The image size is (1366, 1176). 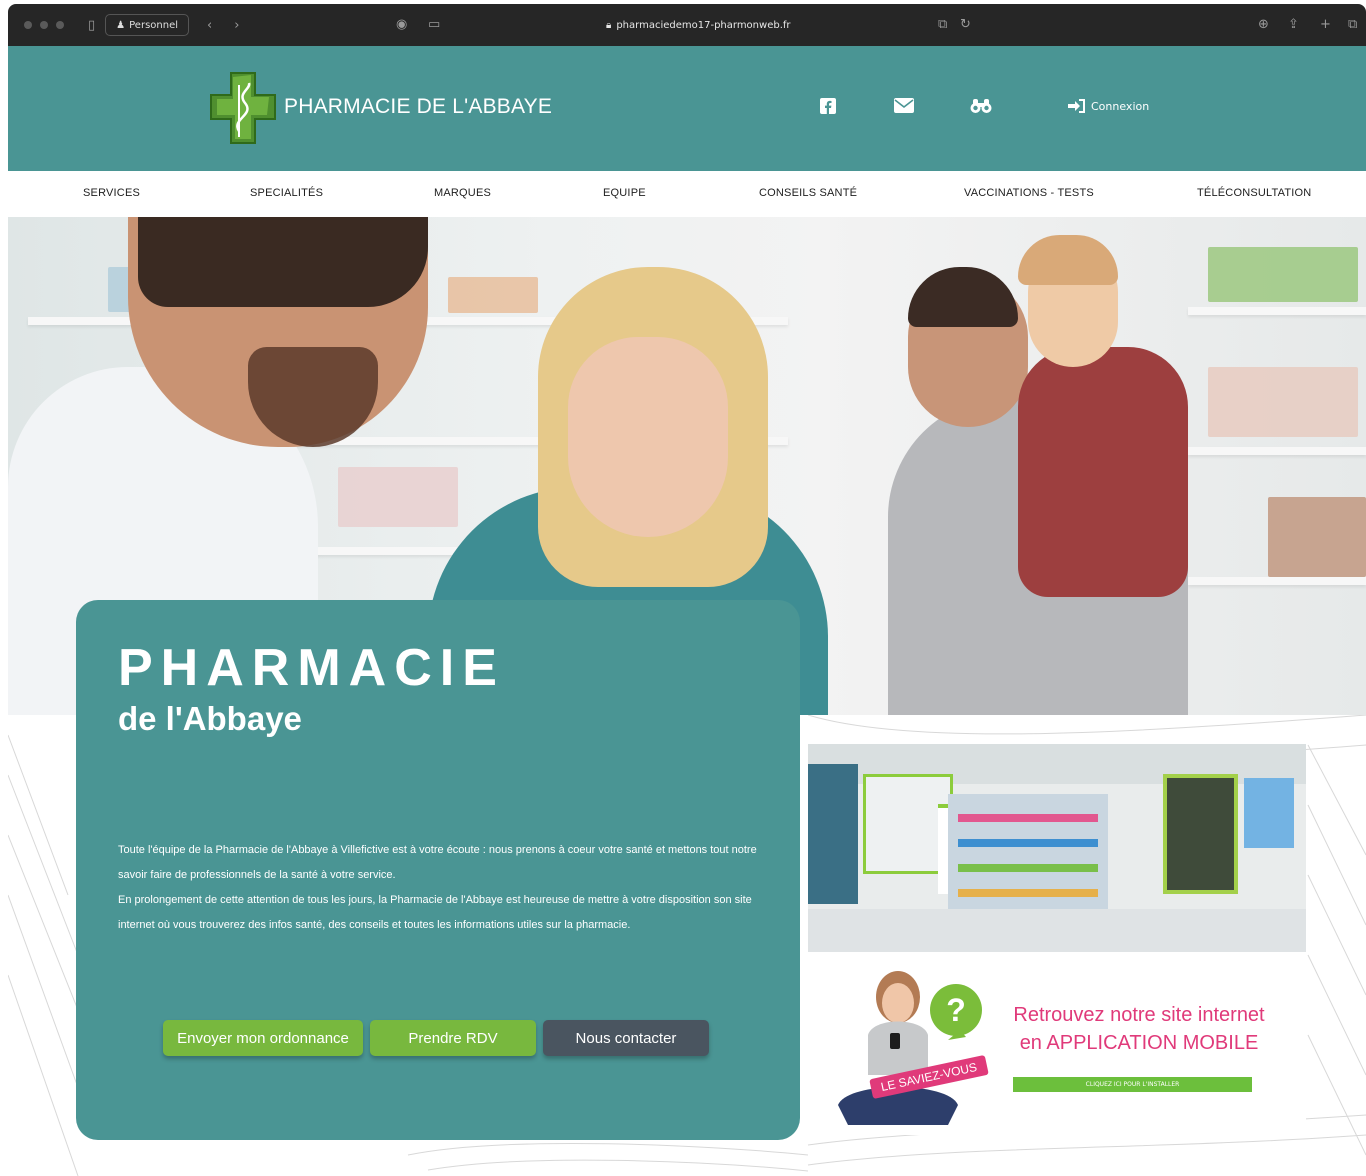 I want to click on person-icon: ♟, so click(x=121, y=25).